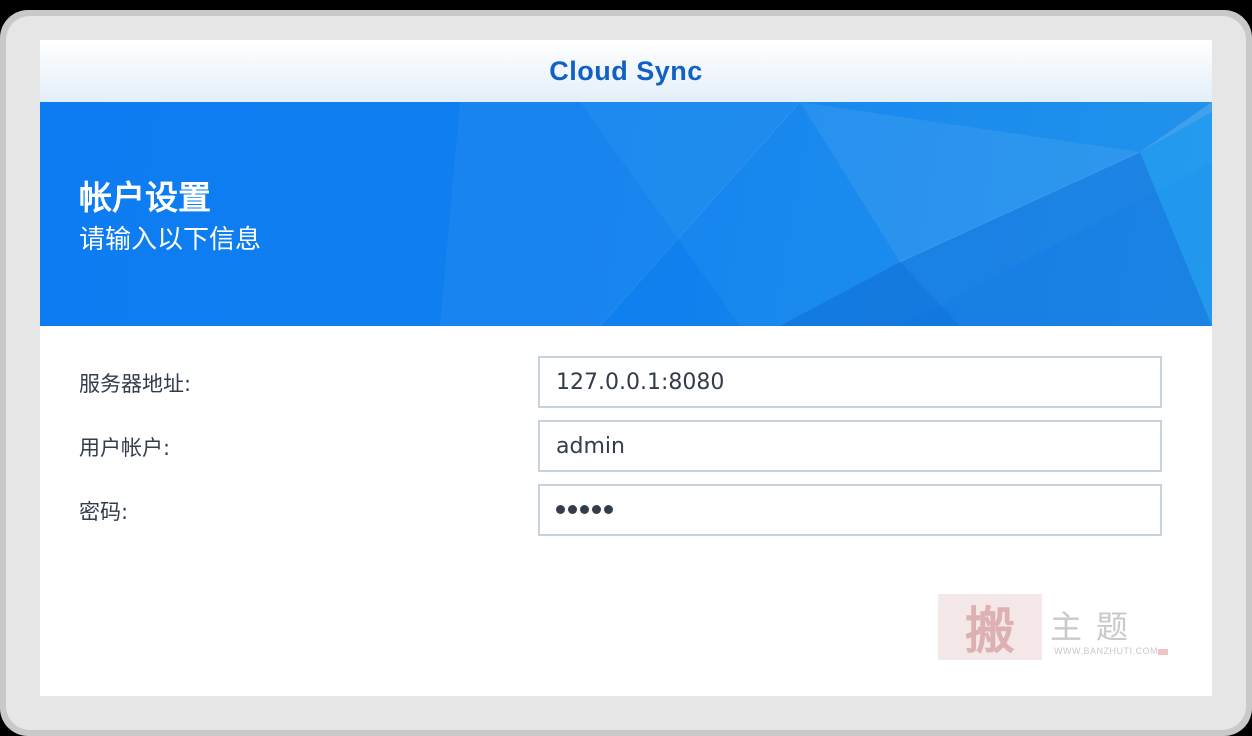  Describe the element at coordinates (850, 446) in the screenshot. I see `user-account-input` at that location.